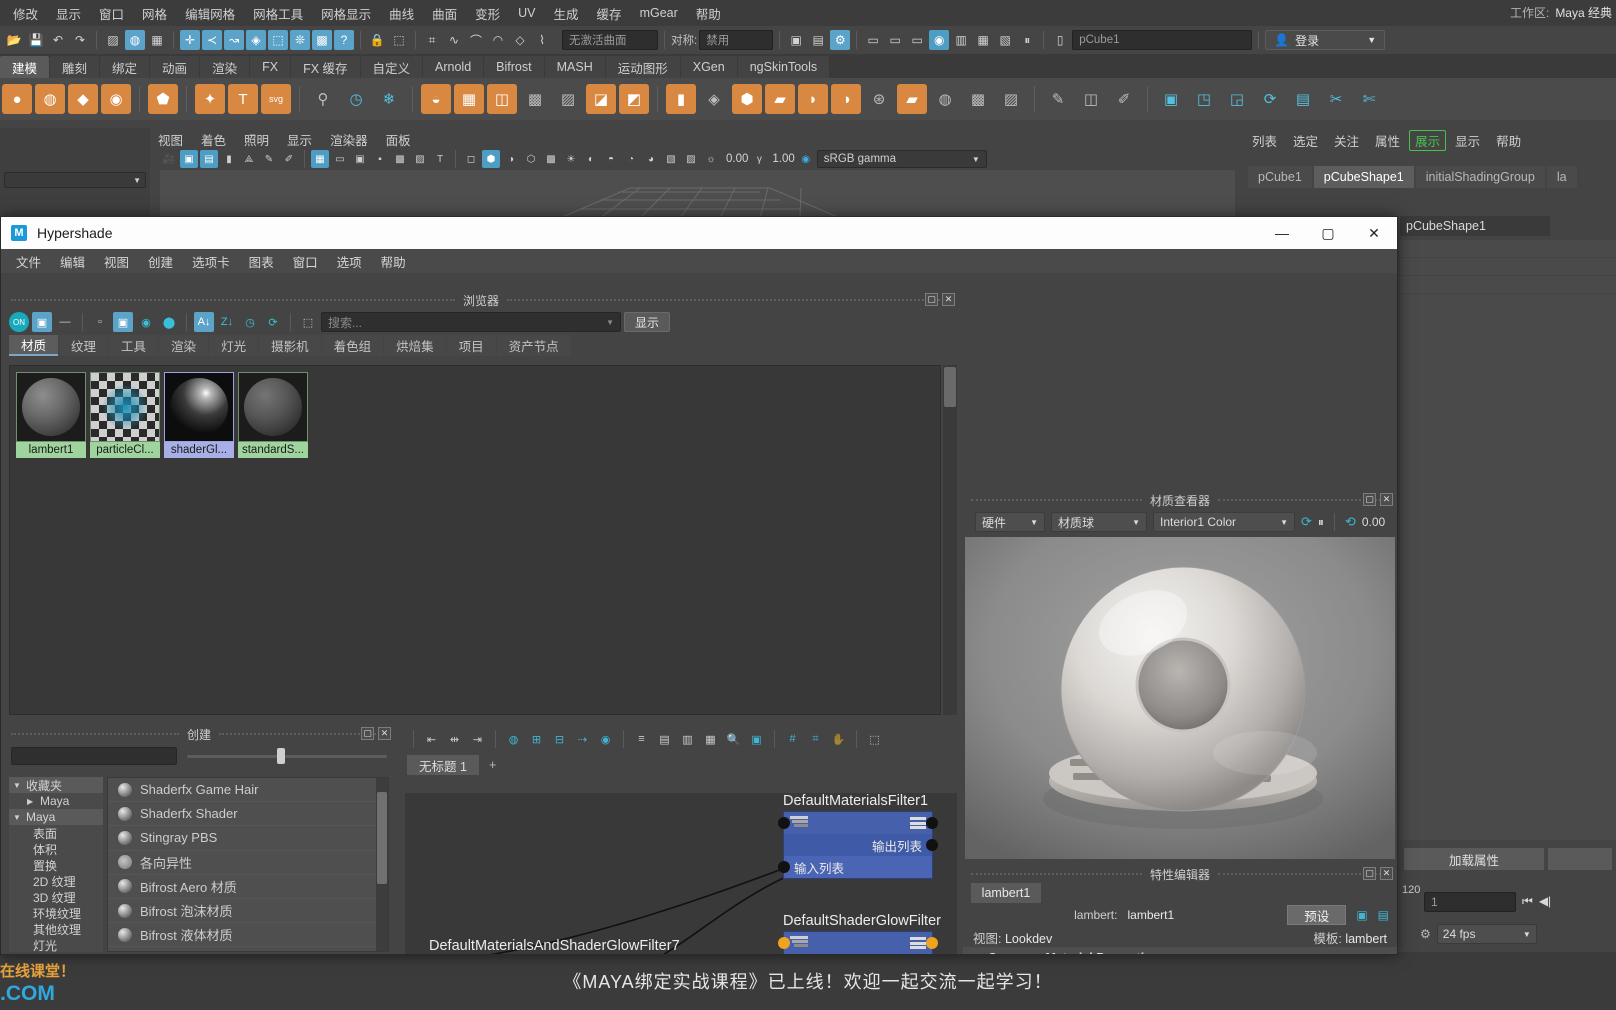 The image size is (1616, 1010). Describe the element at coordinates (436, 99) in the screenshot. I see `combine-icon: ◒` at that location.